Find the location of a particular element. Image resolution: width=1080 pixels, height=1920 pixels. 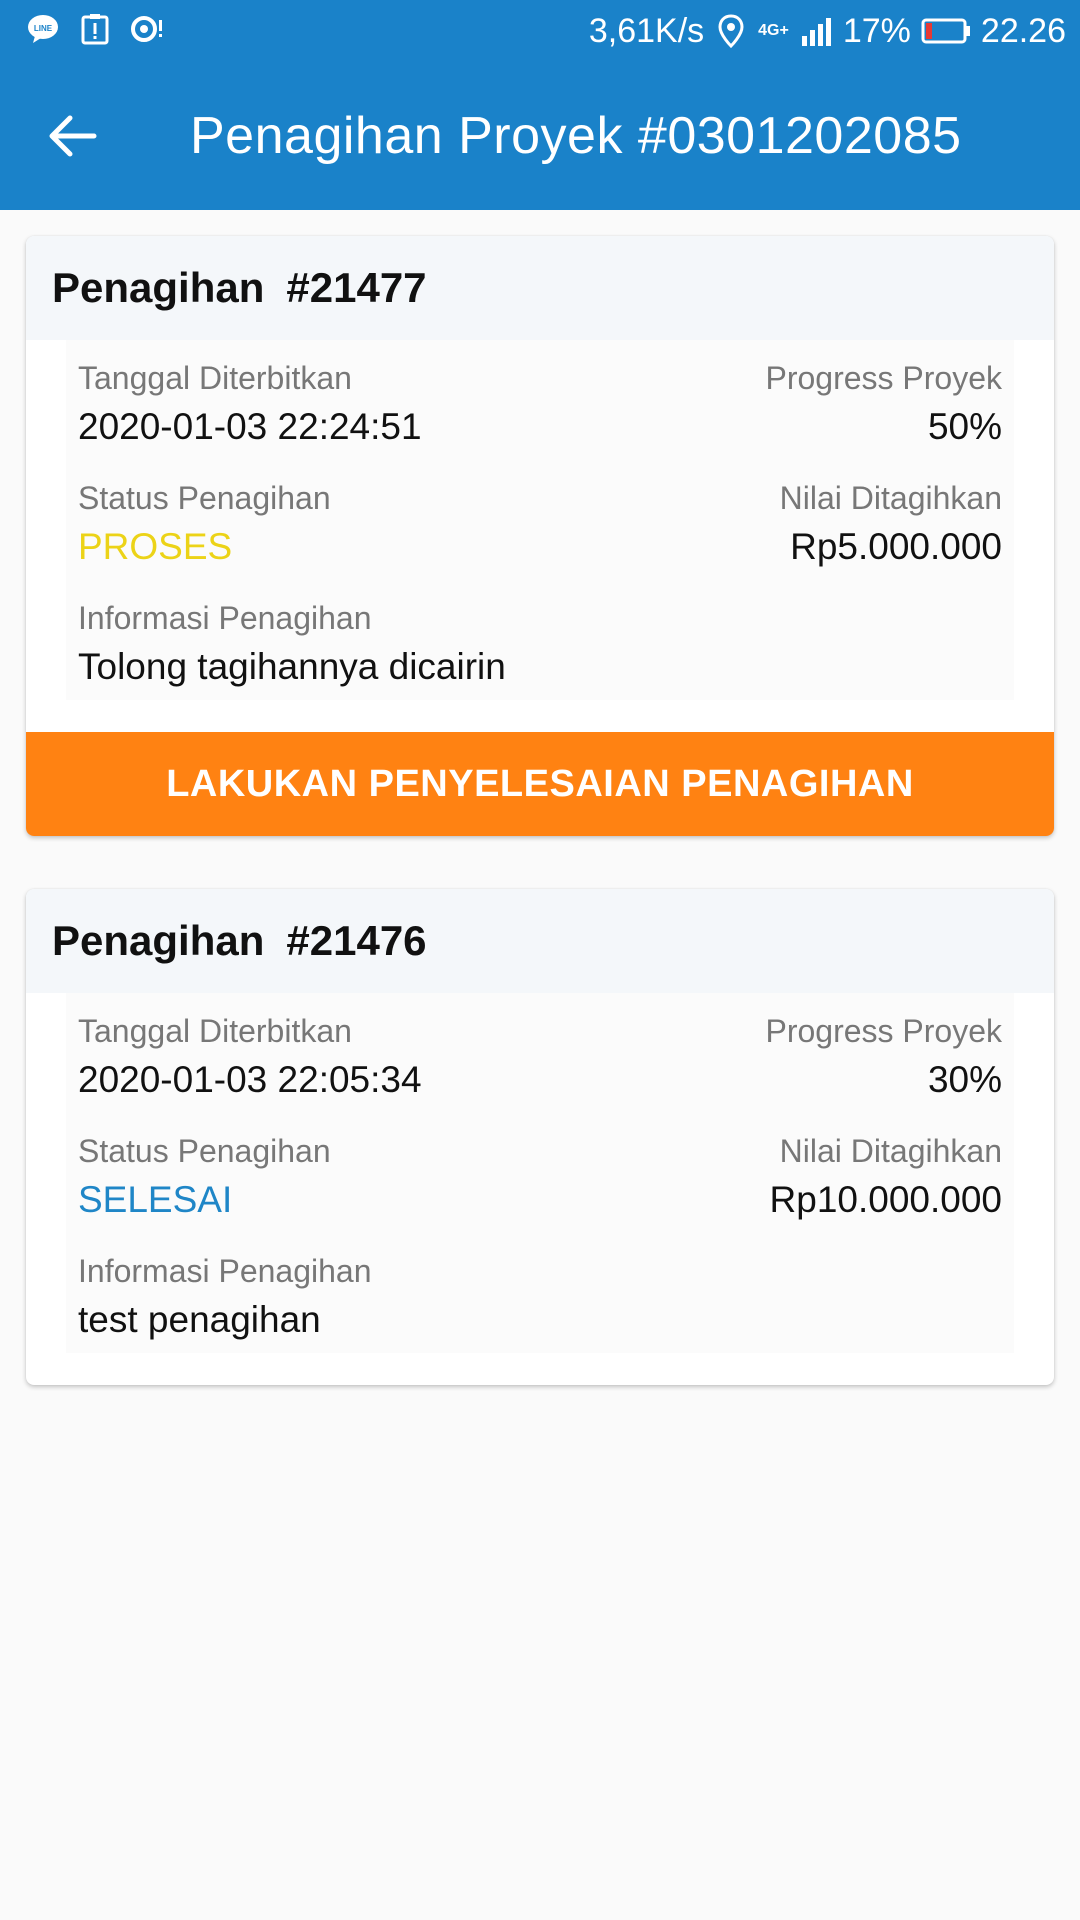

project-progress: 30% is located at coordinates (964, 1079).